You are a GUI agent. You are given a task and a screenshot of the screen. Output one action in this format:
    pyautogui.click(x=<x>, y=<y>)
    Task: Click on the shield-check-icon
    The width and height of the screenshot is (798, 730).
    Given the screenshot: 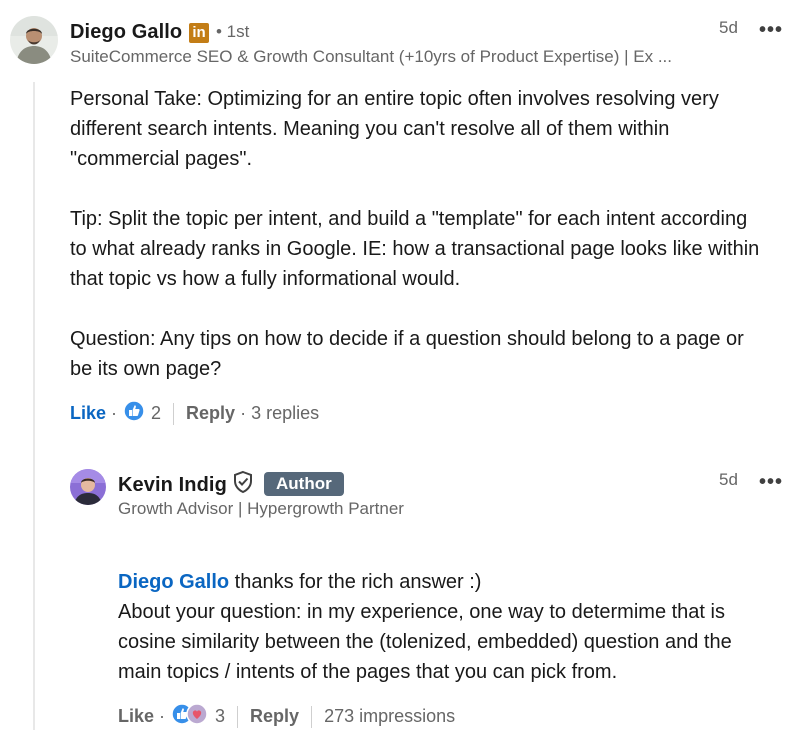 What is the action you would take?
    pyautogui.click(x=243, y=484)
    